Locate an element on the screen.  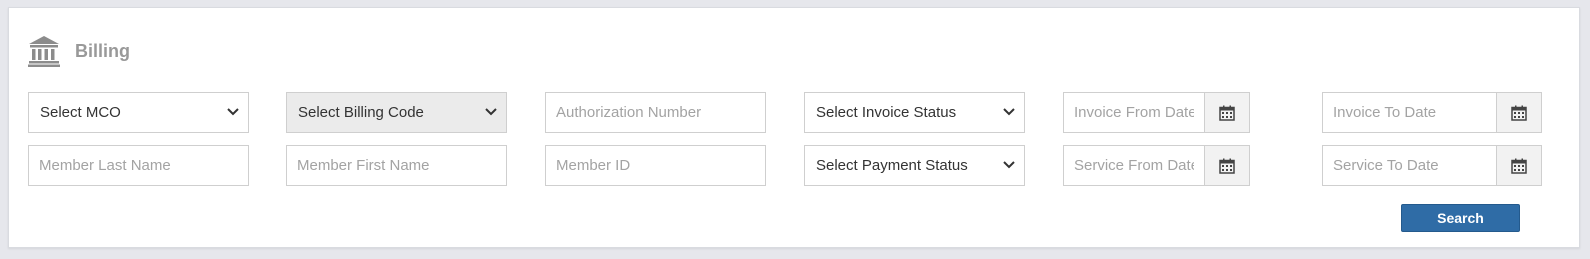
panel-header: Billing is located at coordinates (78, 51).